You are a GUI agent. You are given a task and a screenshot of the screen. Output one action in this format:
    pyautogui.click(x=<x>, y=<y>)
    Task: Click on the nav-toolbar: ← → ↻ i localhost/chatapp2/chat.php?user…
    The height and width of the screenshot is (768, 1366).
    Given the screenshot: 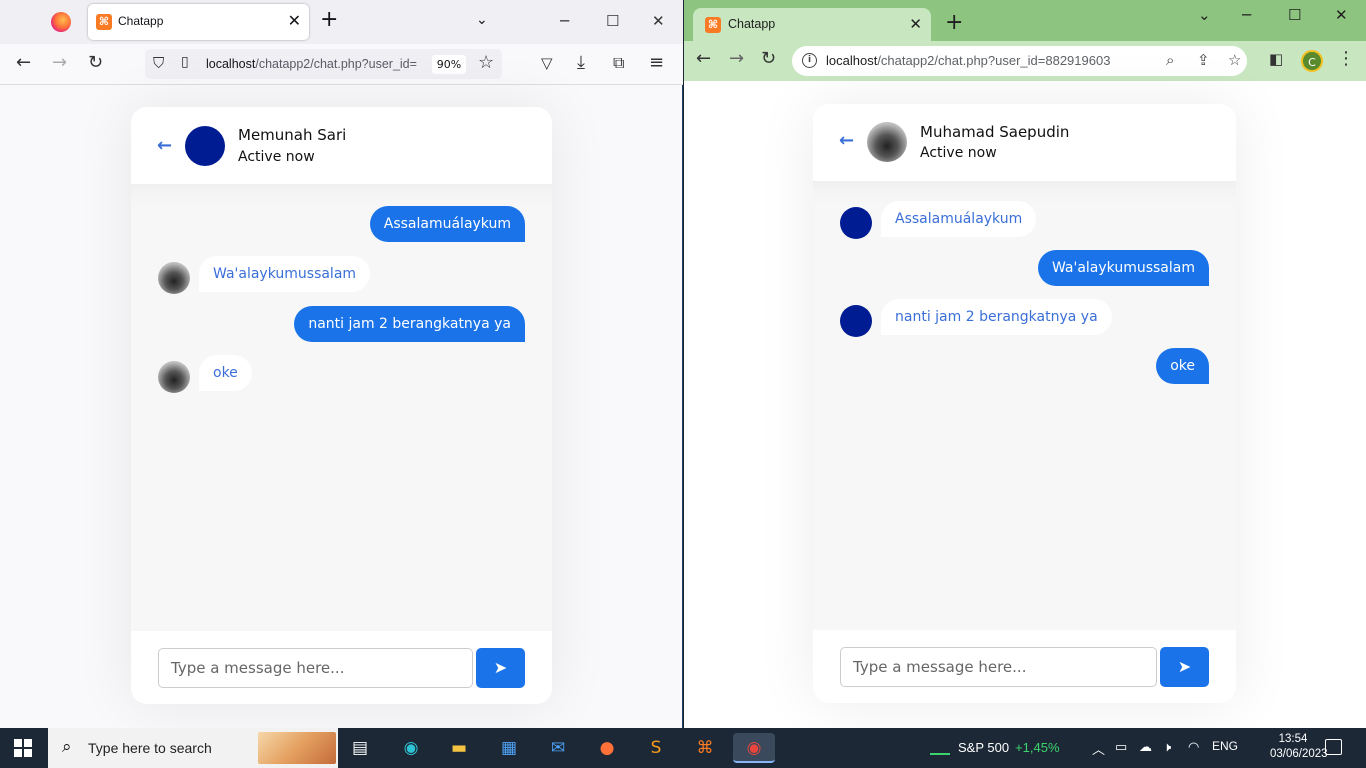 What is the action you would take?
    pyautogui.click(x=1025, y=61)
    